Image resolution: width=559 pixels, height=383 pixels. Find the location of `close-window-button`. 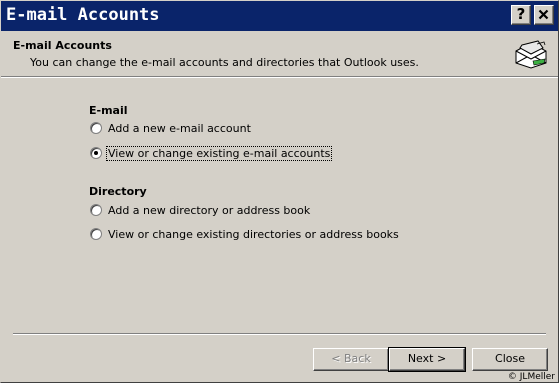

close-window-button is located at coordinates (544, 15).